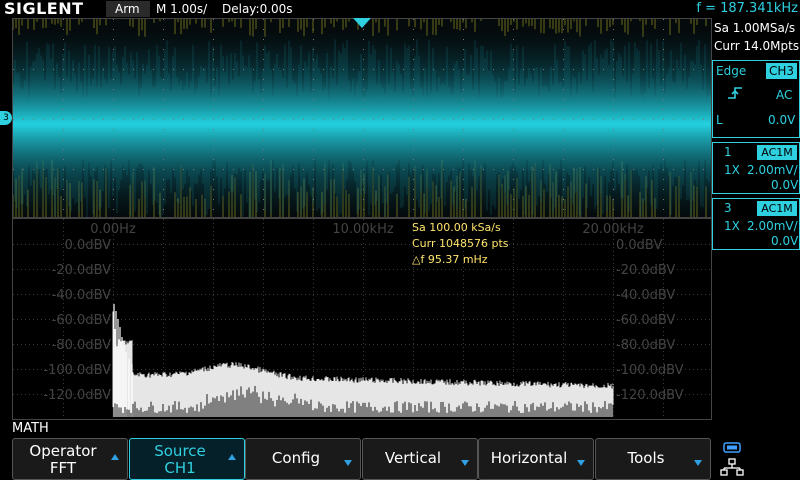 This screenshot has height=480, width=800. I want to click on softkey-label: Source, so click(180, 451).